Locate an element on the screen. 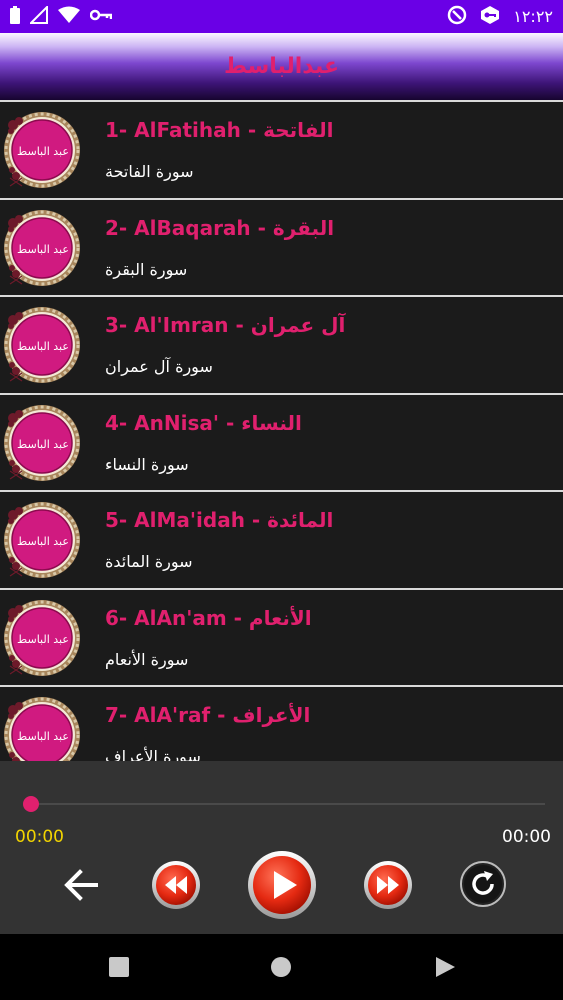 This screenshot has height=1000, width=563. recents-button is located at coordinates (119, 967).